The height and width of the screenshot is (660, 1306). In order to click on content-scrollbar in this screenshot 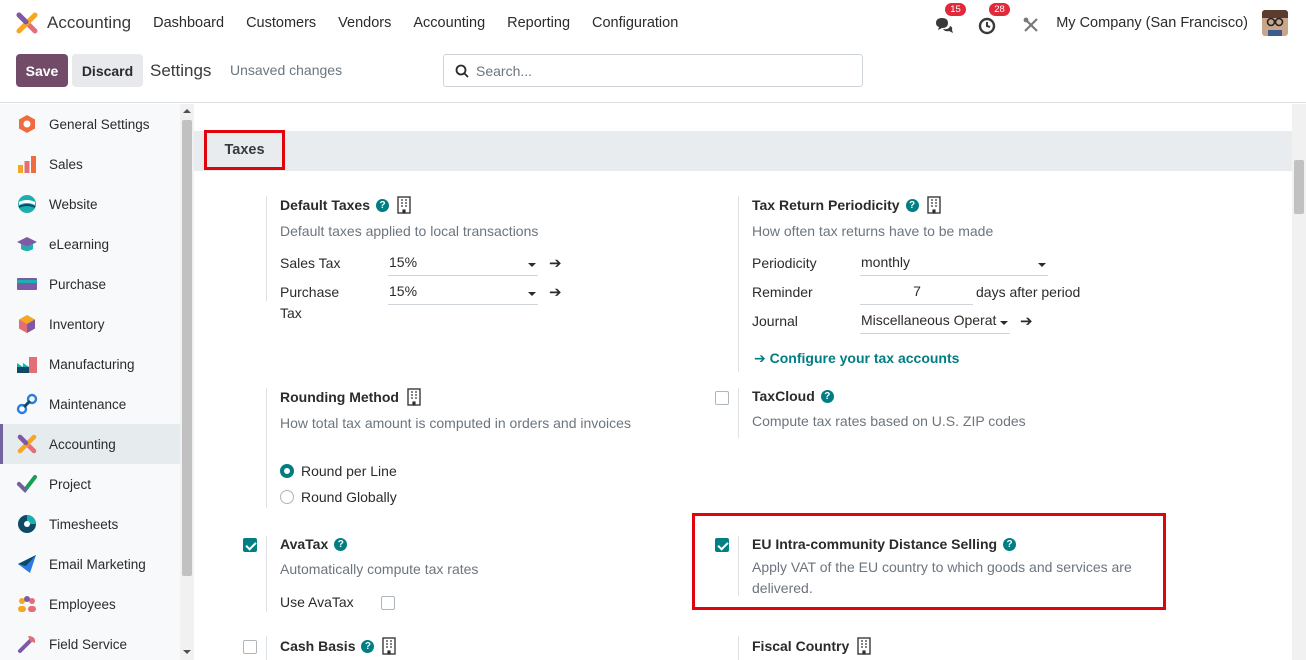, I will do `click(1299, 382)`.